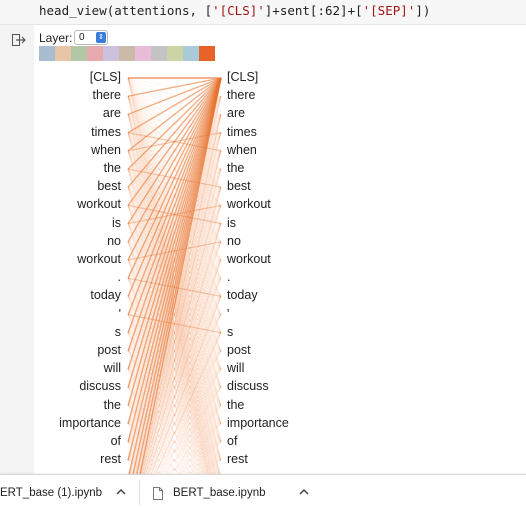 This screenshot has height=511, width=526. What do you see at coordinates (228, 314) in the screenshot?
I see `token-right: '` at bounding box center [228, 314].